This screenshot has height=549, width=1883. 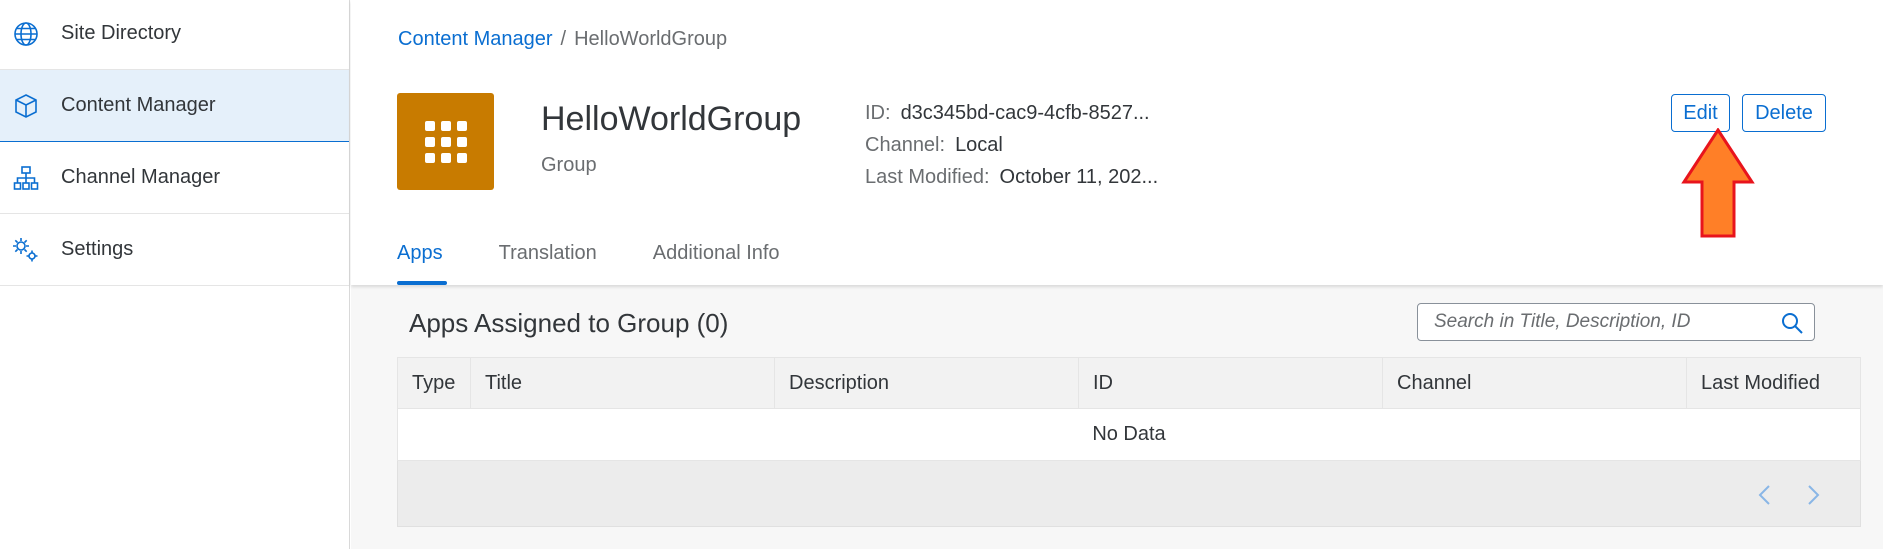 What do you see at coordinates (1604, 322) in the screenshot?
I see `search-input` at bounding box center [1604, 322].